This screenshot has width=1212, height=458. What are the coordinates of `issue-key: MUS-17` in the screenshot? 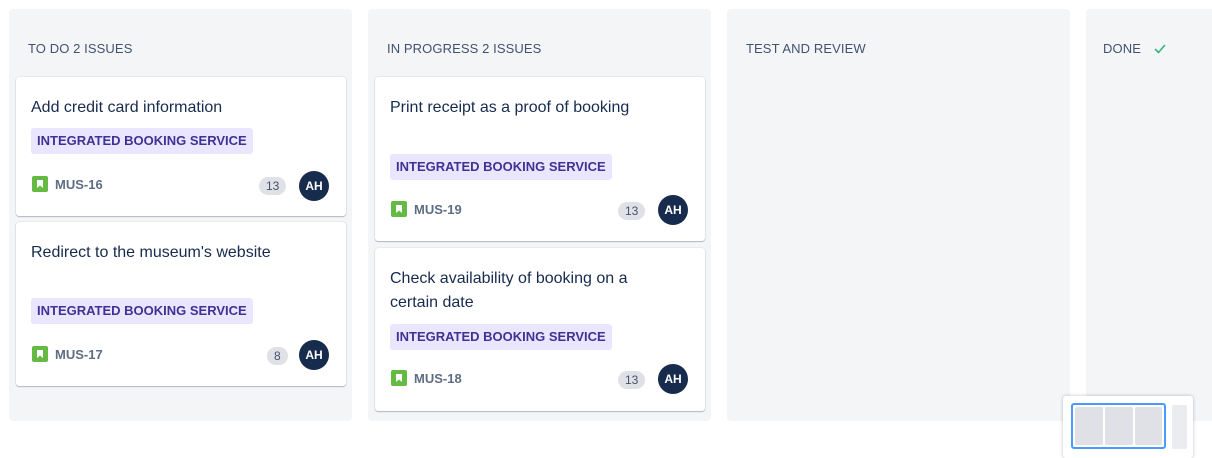 It's located at (79, 354).